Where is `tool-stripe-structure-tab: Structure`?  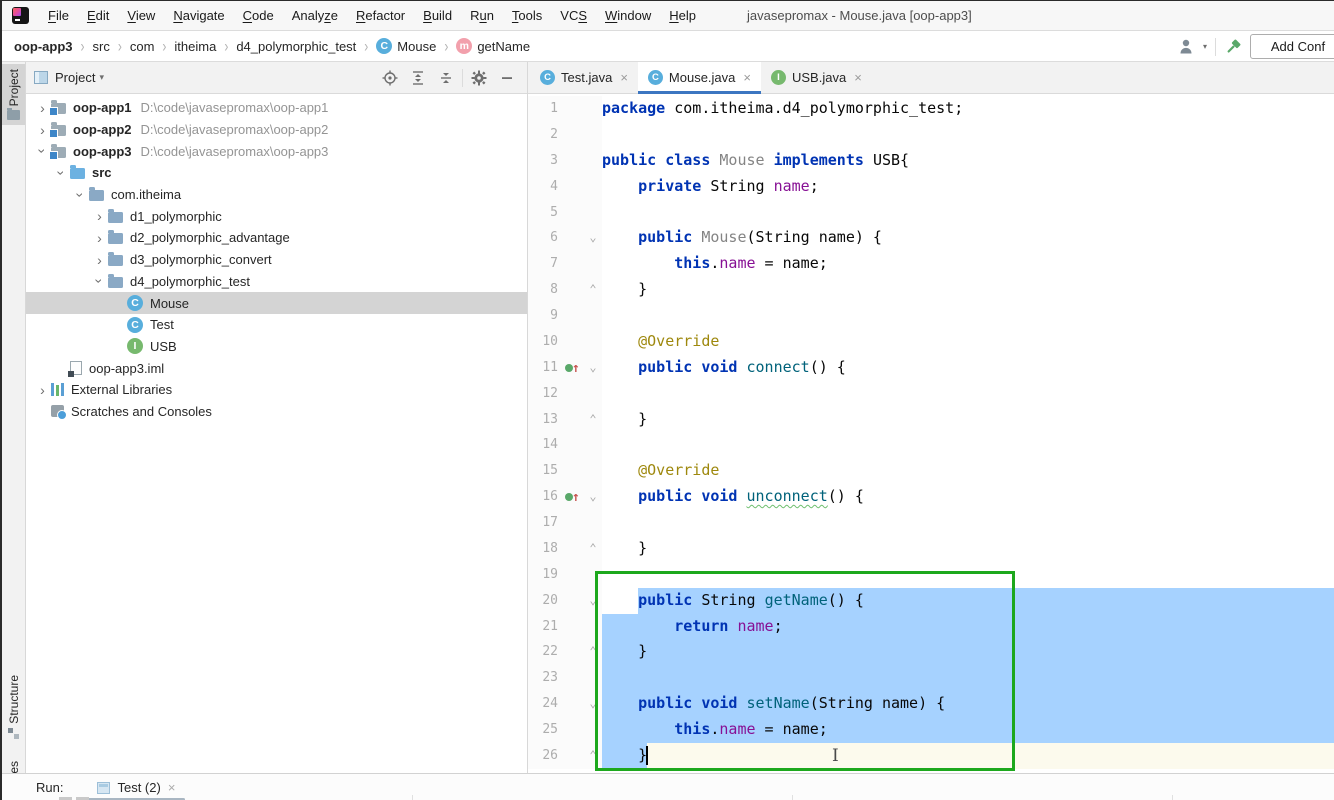
tool-stripe-structure-tab: Structure is located at coordinates (13, 707).